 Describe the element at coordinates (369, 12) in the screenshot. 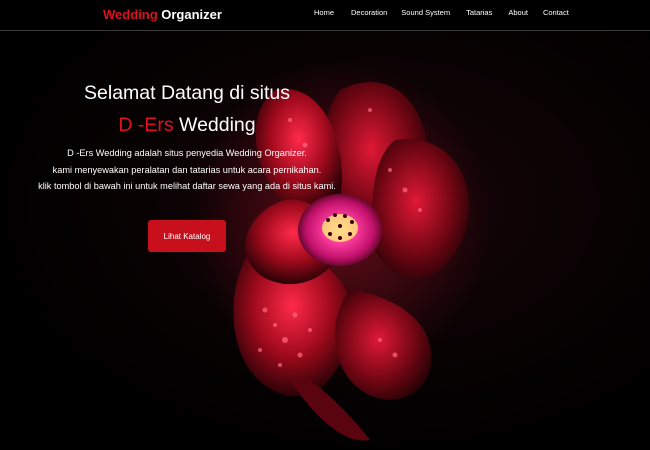

I see `nav-link-decoration: Decoration` at that location.